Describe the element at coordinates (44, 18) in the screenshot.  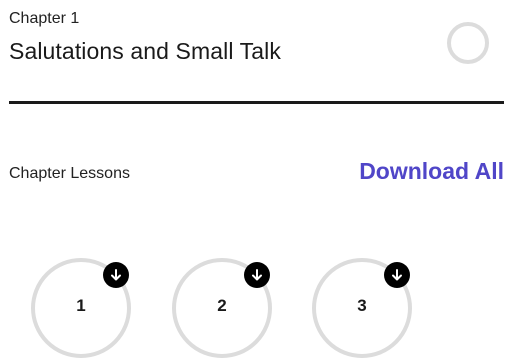
I see `chapter-label: Chapter 1` at that location.